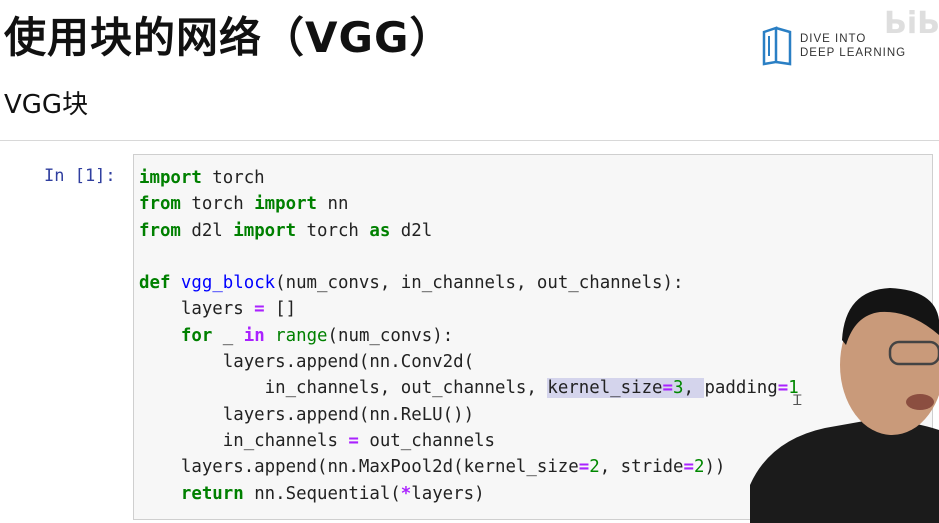 This screenshot has width=939, height=523. I want to click on code-line: from torch import nn, so click(244, 204).